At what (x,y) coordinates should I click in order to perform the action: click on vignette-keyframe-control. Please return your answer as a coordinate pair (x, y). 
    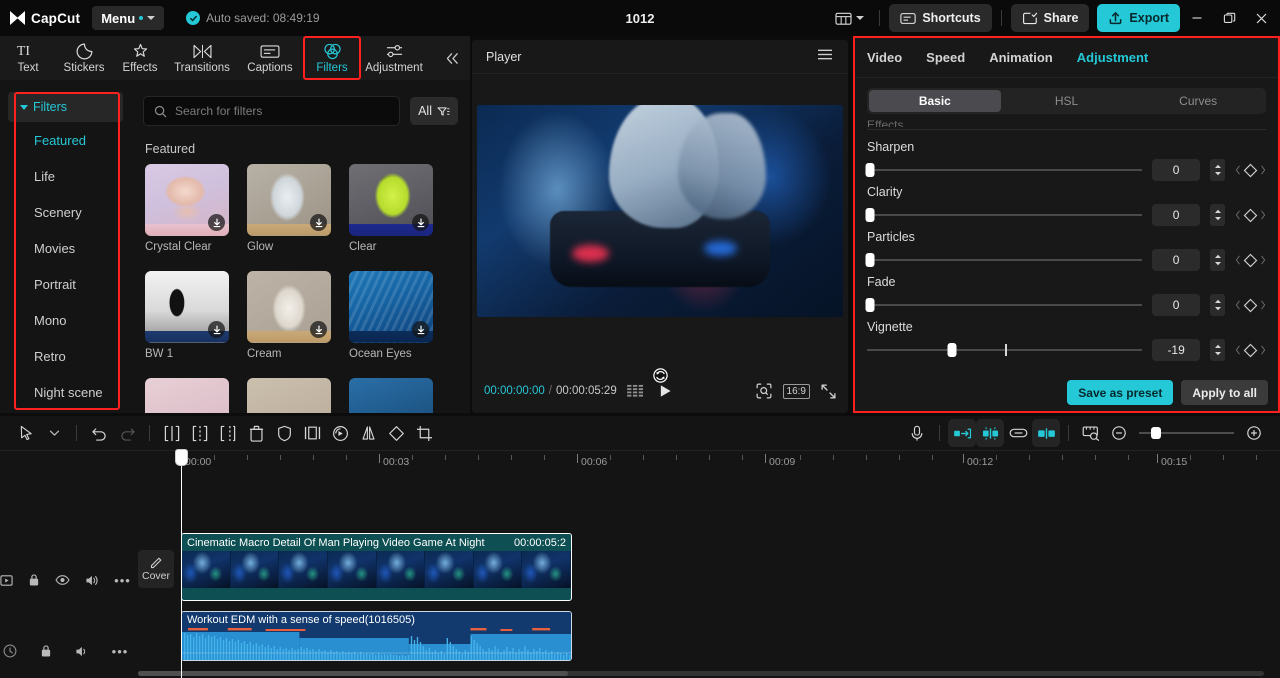
    Looking at the image, I should click on (1250, 350).